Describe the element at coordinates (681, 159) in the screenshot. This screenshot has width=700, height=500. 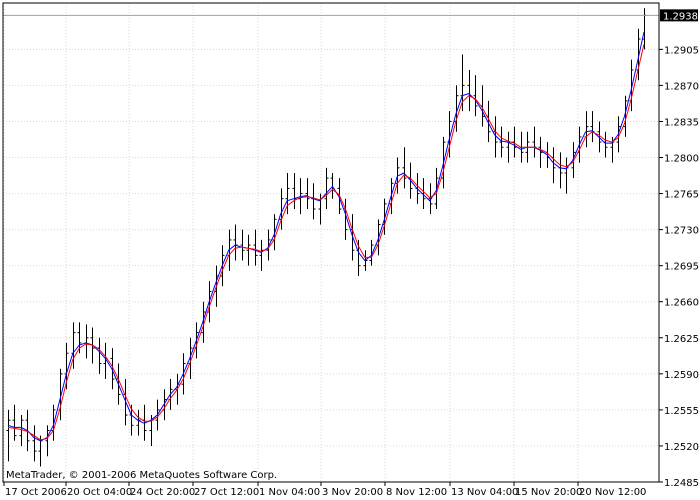
I see `y-tick-label: 1.2800` at that location.